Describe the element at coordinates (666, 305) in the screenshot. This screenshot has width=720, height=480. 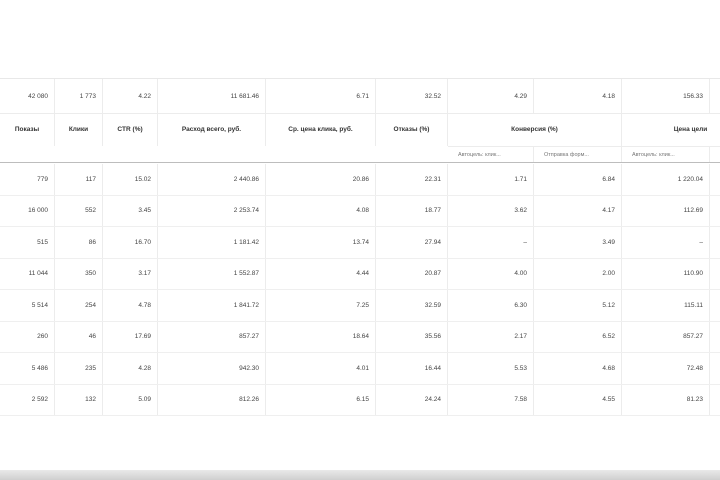
I see `cell-goal-price-1: 115.11` at that location.